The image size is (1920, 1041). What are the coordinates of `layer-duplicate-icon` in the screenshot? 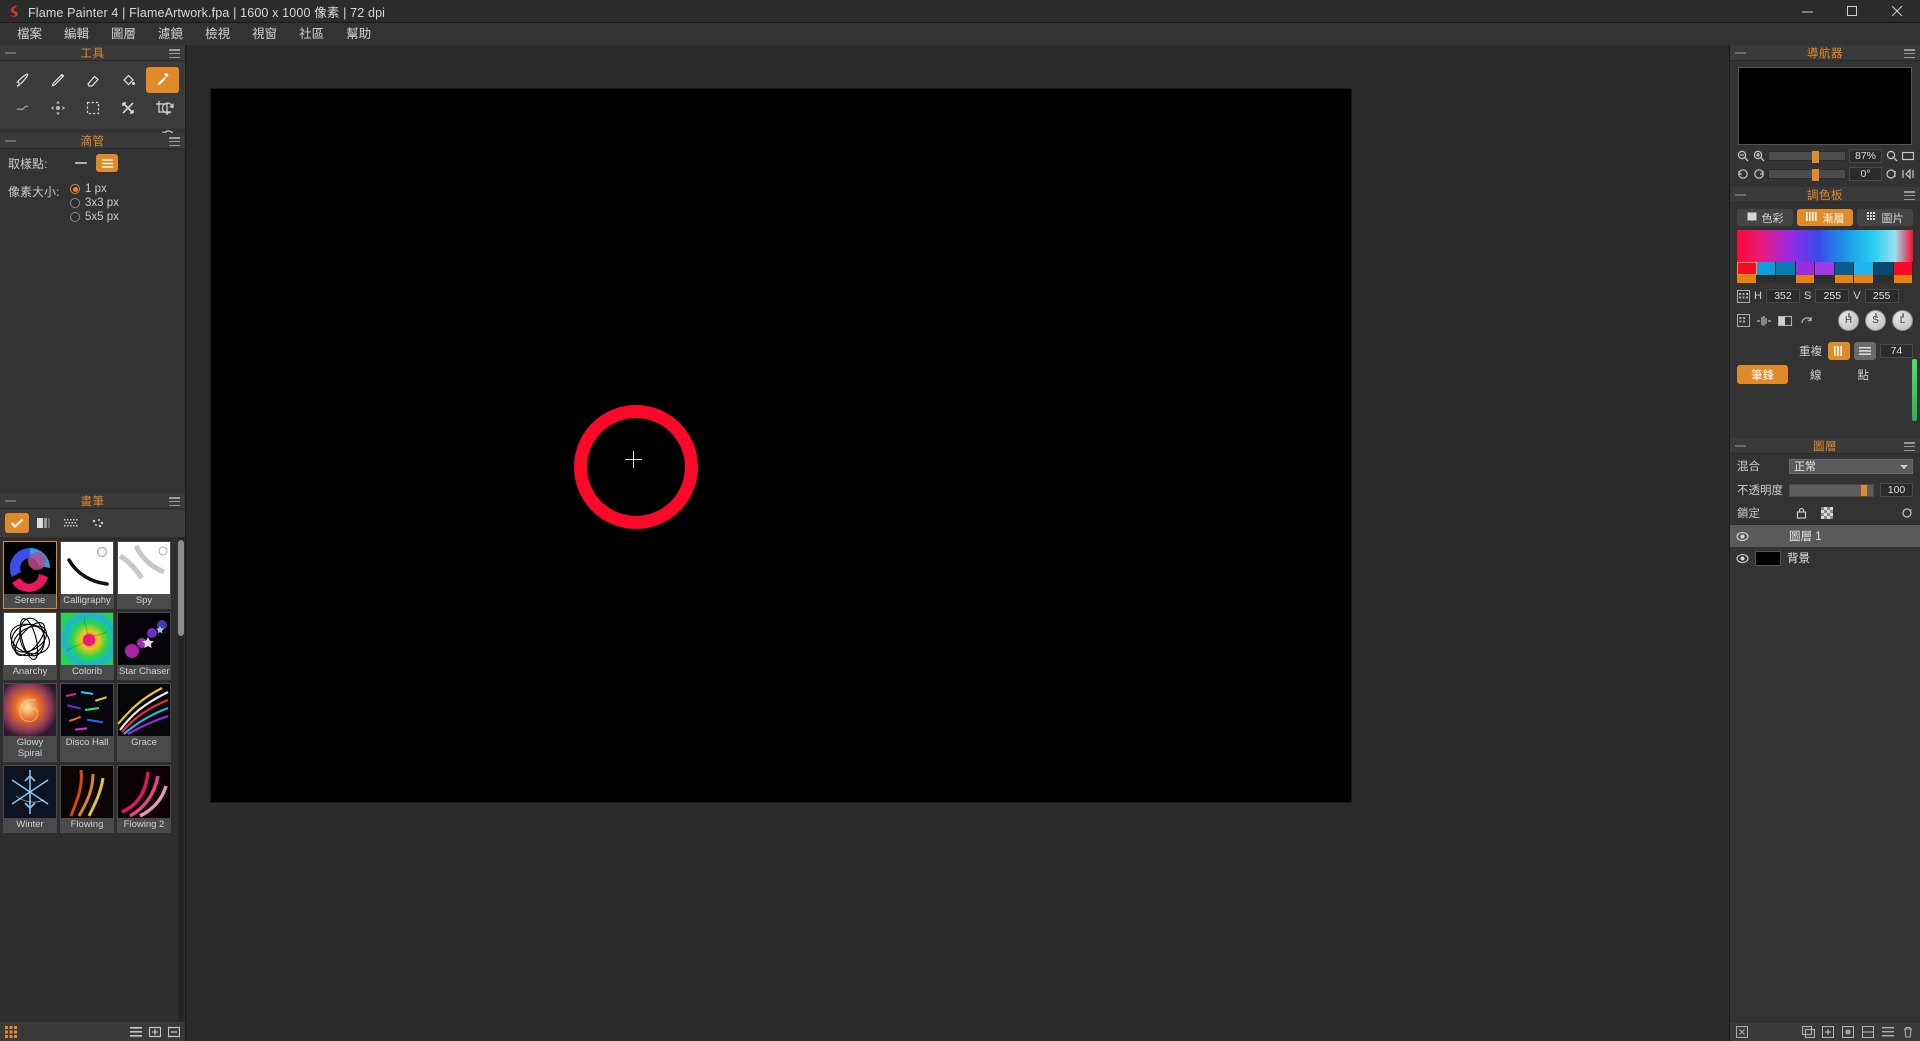 It's located at (1808, 1032).